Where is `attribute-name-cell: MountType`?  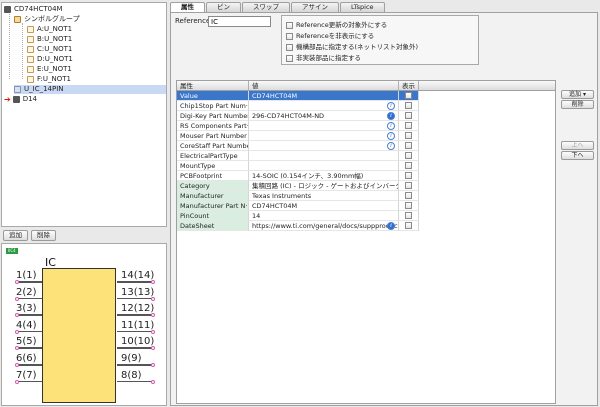
attribute-name-cell: MountType is located at coordinates (213, 166).